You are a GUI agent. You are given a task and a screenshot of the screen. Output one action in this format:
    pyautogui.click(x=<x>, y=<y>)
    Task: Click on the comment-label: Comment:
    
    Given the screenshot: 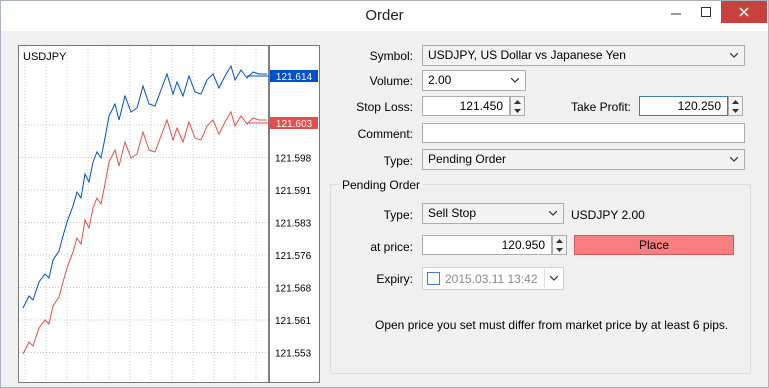 What is the action you would take?
    pyautogui.click(x=385, y=134)
    